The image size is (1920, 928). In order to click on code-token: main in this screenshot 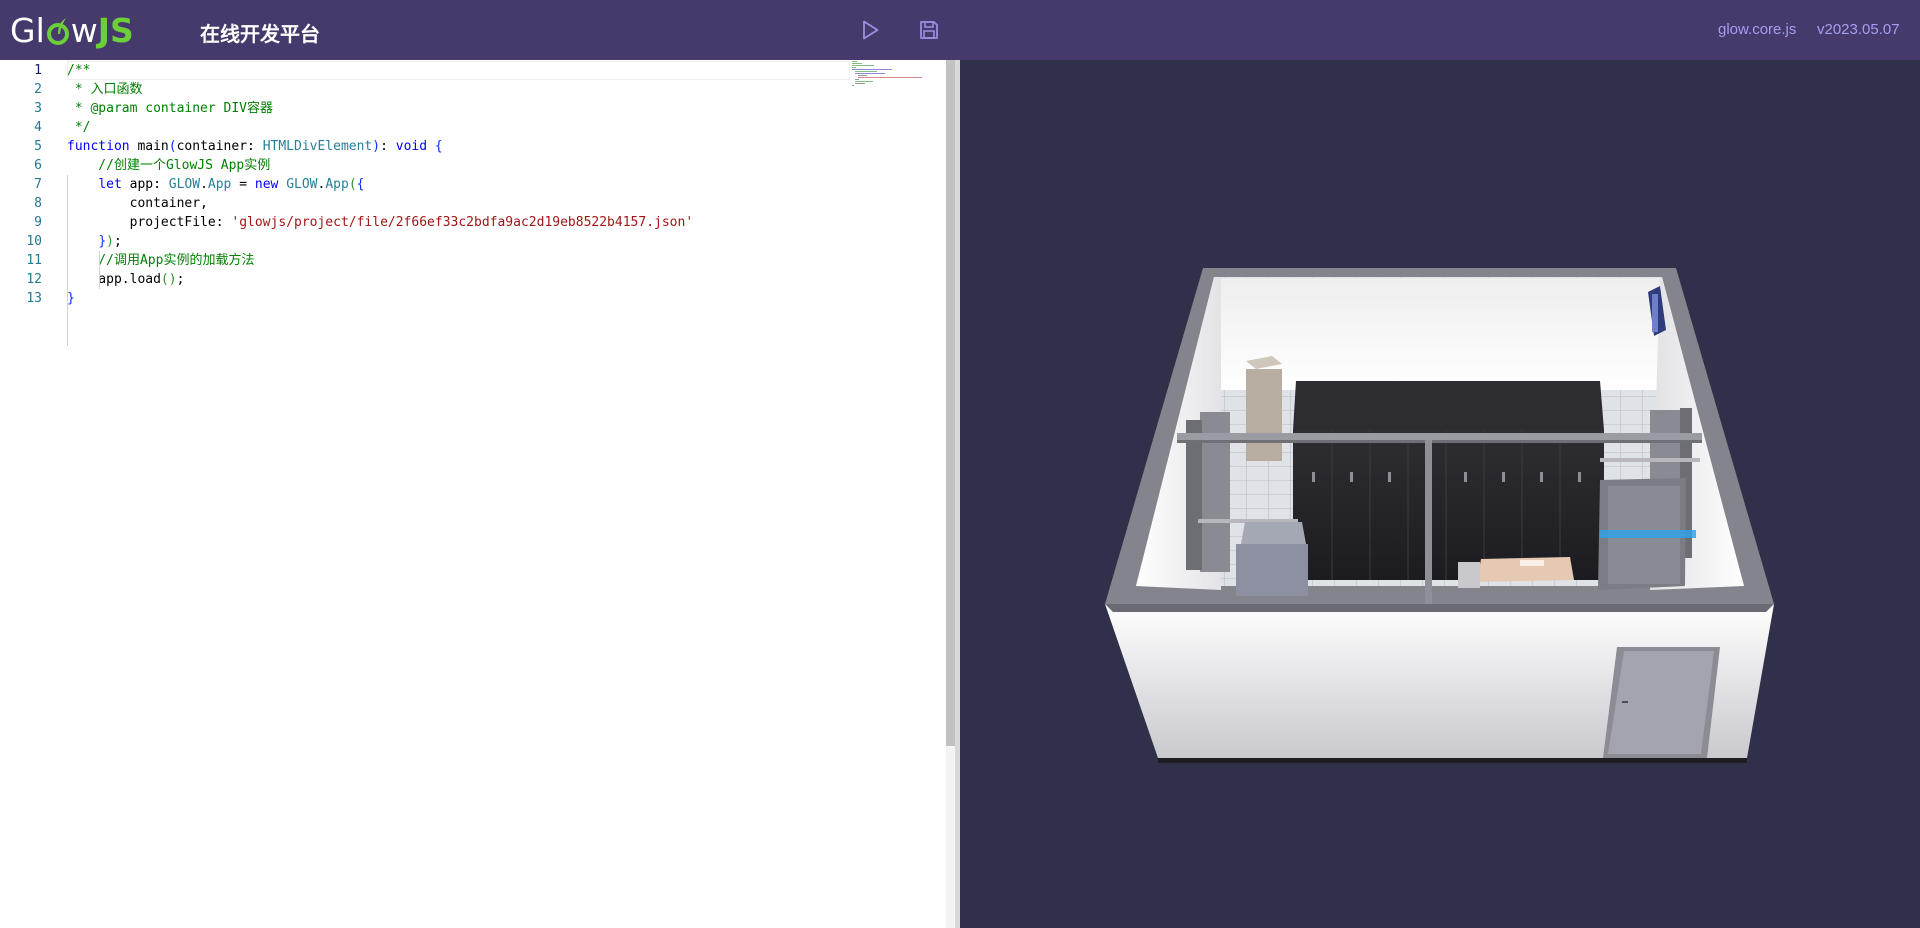, I will do `click(149, 146)`.